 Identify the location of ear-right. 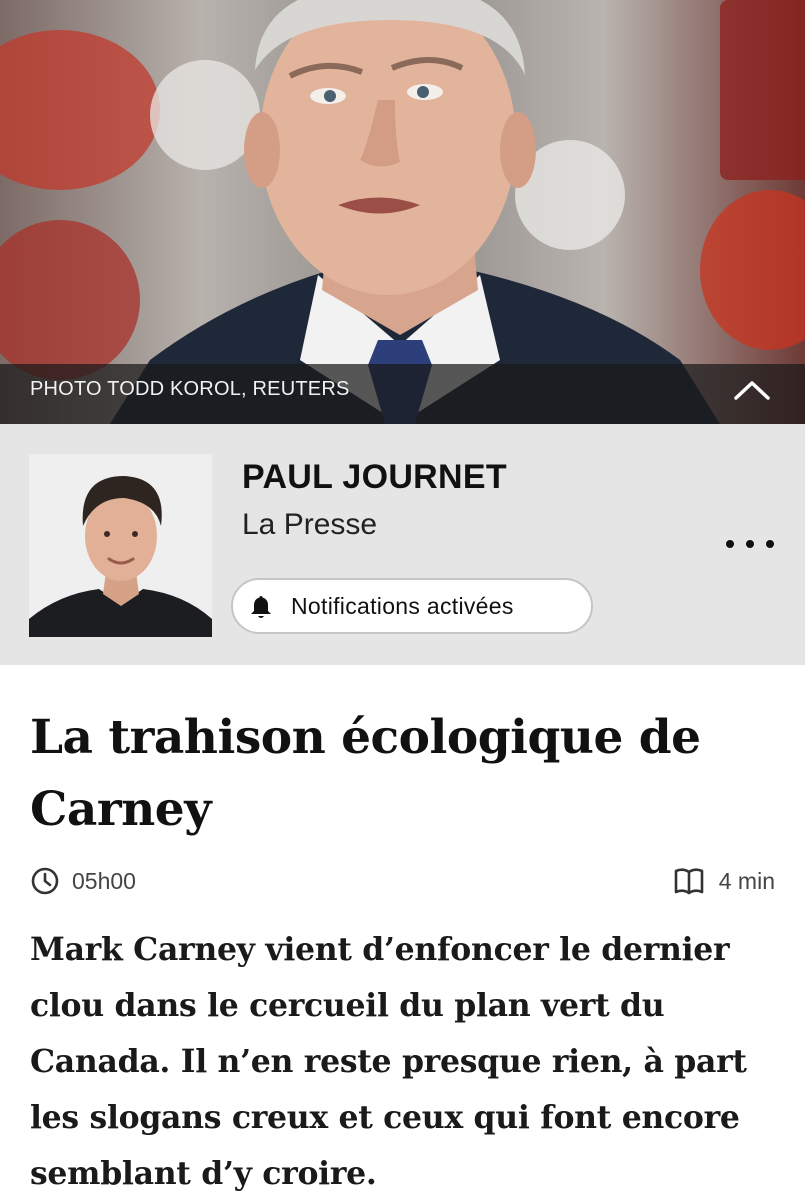
(518, 150).